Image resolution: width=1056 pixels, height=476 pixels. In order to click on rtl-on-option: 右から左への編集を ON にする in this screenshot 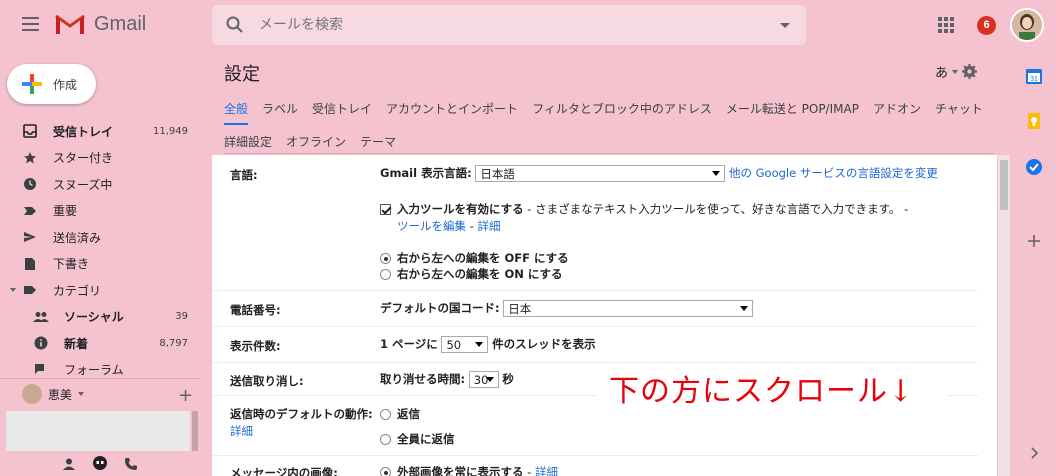, I will do `click(471, 274)`.